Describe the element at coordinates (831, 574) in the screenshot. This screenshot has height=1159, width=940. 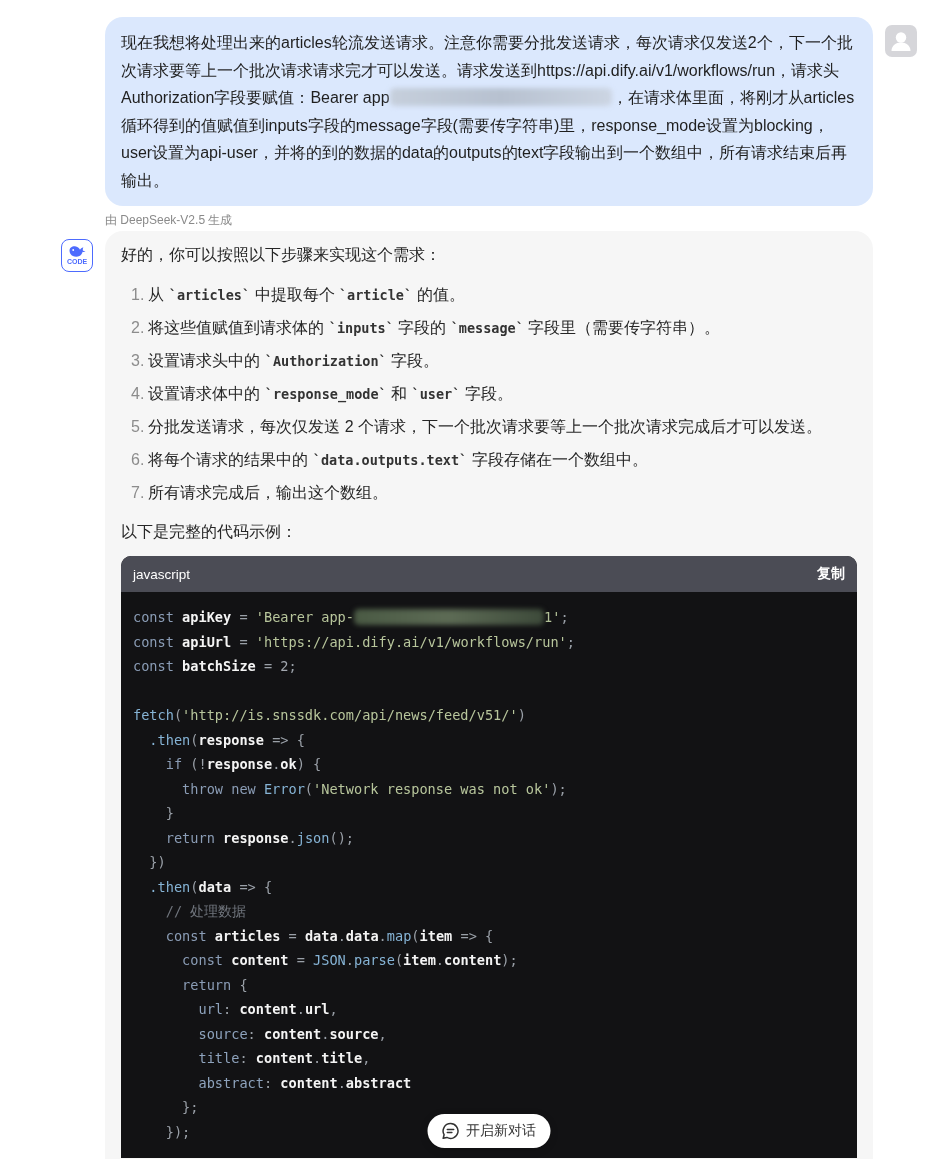
I see `copy-button: 复制` at that location.